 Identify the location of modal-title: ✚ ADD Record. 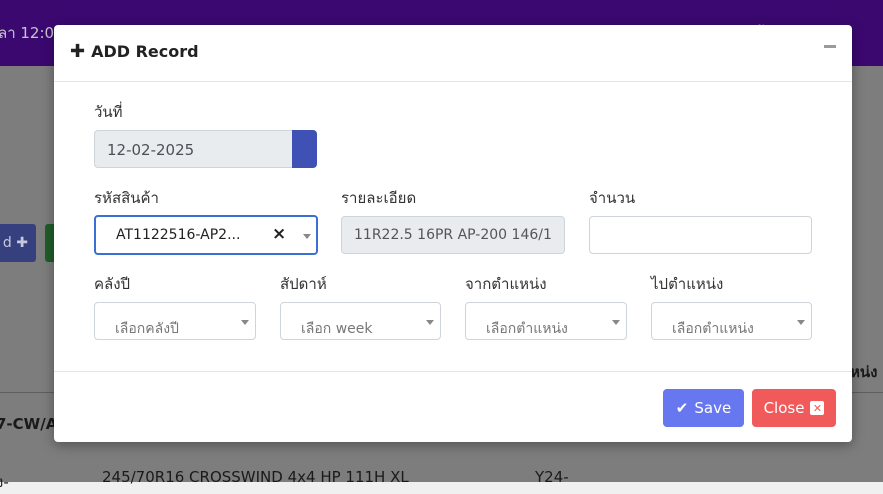
(134, 51).